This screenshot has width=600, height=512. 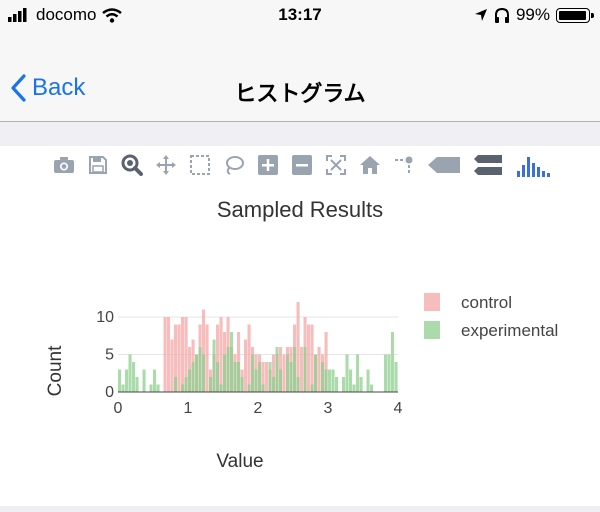 What do you see at coordinates (432, 330) in the screenshot?
I see `legend-swatch-experimental` at bounding box center [432, 330].